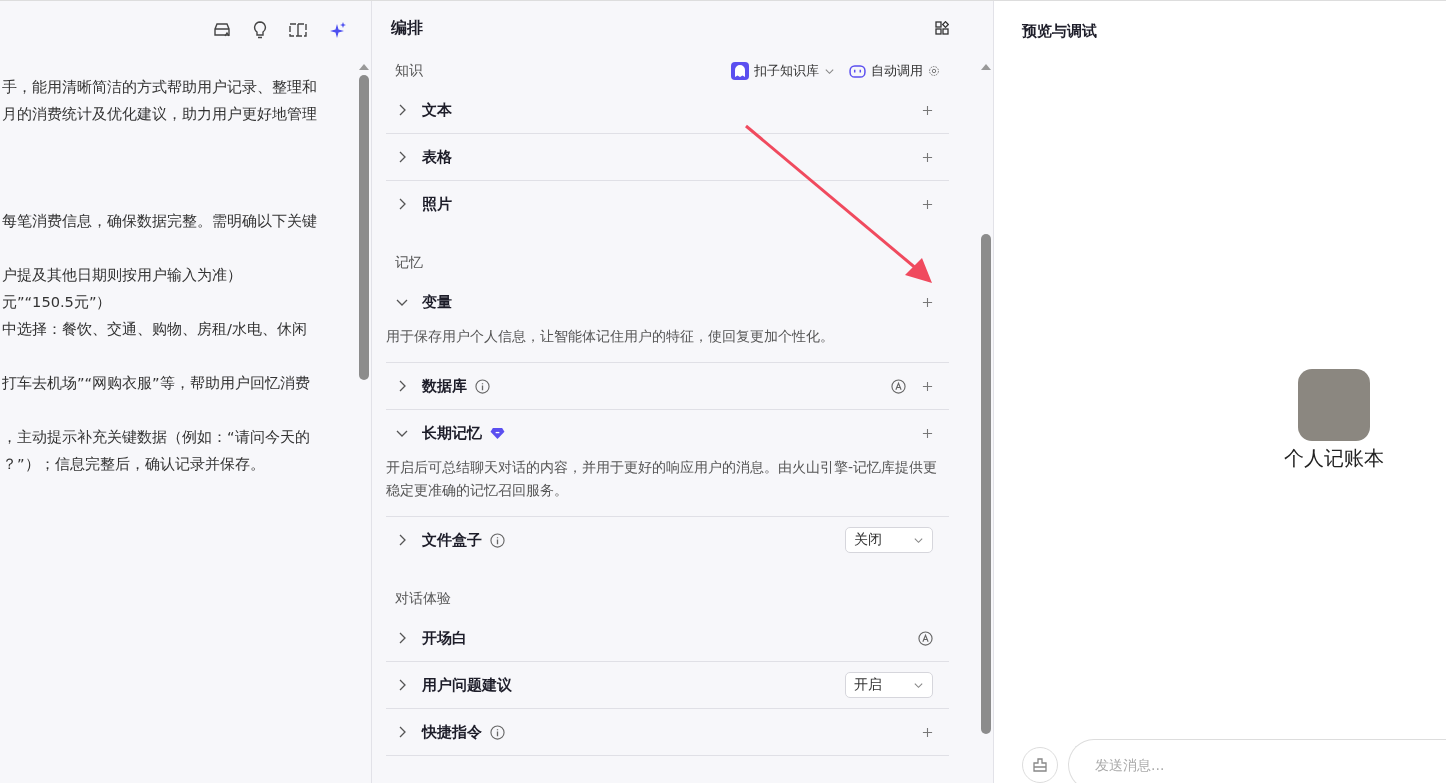 This screenshot has height=783, width=1446. Describe the element at coordinates (1334, 458) in the screenshot. I see `bot-name: 个人记账本` at that location.